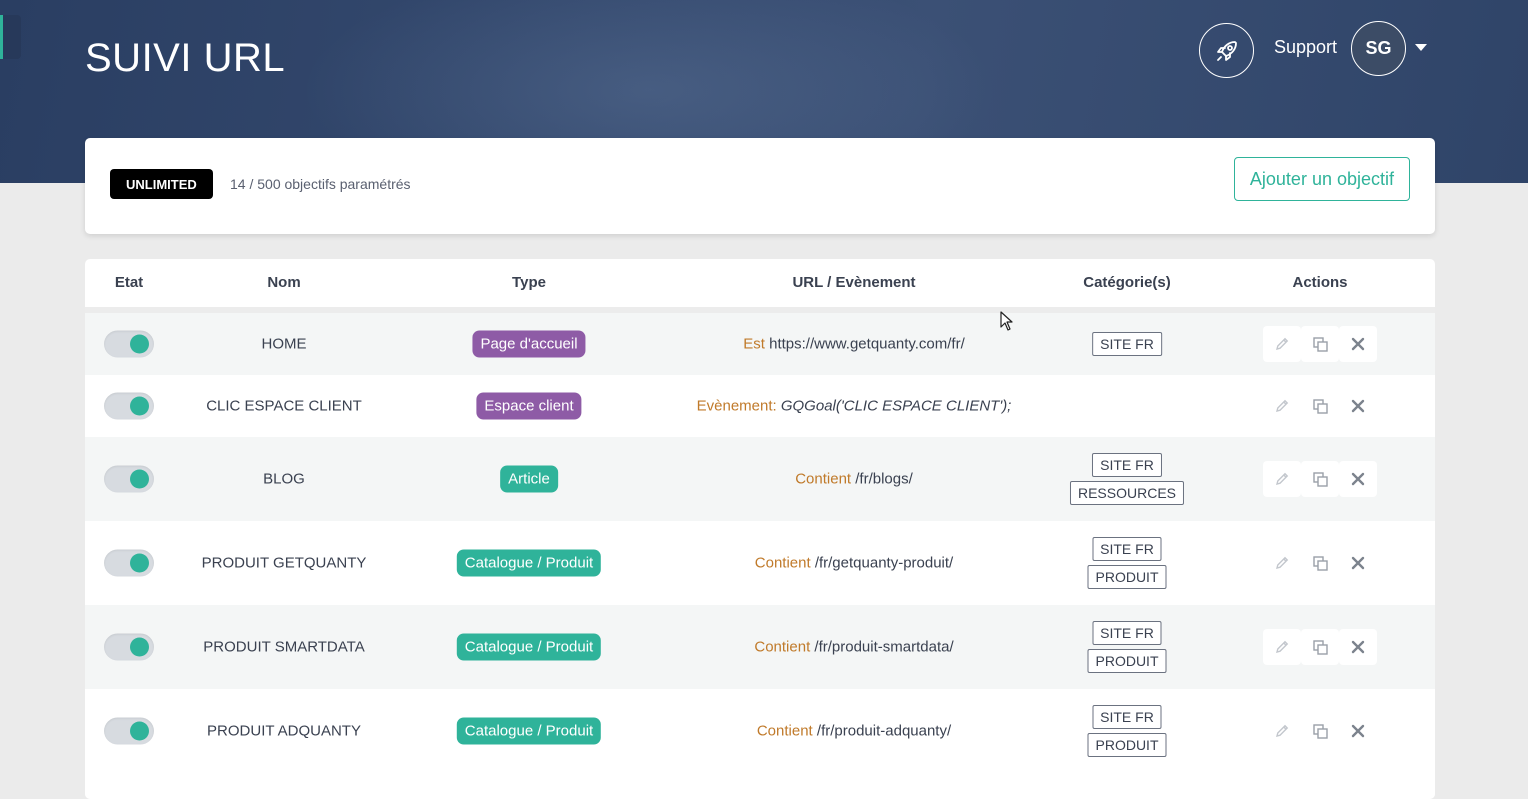 Image resolution: width=1528 pixels, height=799 pixels. What do you see at coordinates (884, 647) in the screenshot?
I see `url-value: /fr/produit-smartdata/` at bounding box center [884, 647].